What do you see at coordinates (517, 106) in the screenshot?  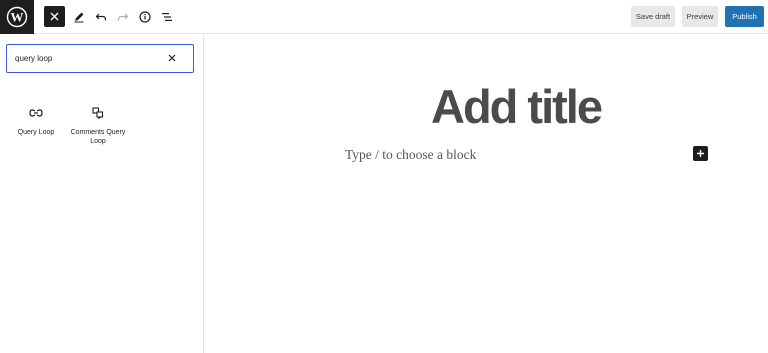 I see `post-title-field: Add title` at bounding box center [517, 106].